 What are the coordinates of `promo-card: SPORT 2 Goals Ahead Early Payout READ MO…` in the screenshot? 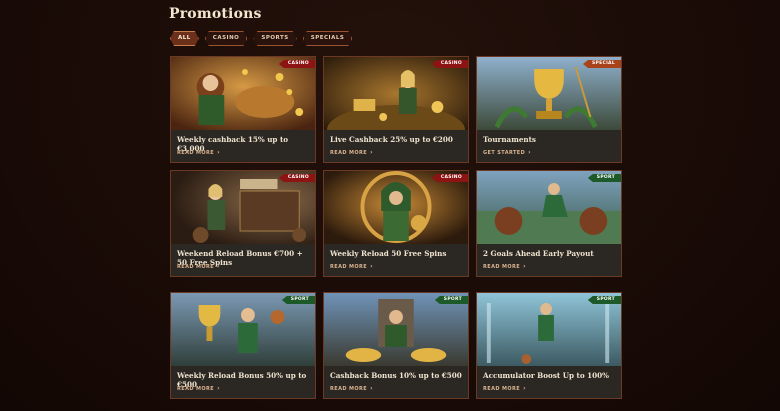 It's located at (549, 223).